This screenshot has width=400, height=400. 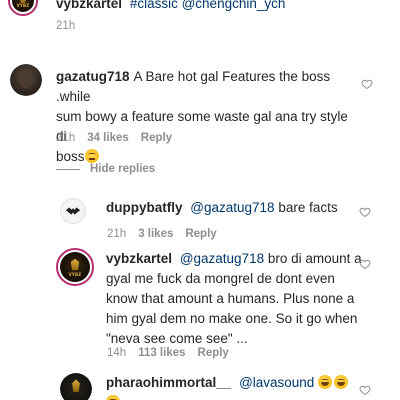 I want to click on comment-top: vybzkartel #classic @chengchin_ych, so click(x=206, y=7).